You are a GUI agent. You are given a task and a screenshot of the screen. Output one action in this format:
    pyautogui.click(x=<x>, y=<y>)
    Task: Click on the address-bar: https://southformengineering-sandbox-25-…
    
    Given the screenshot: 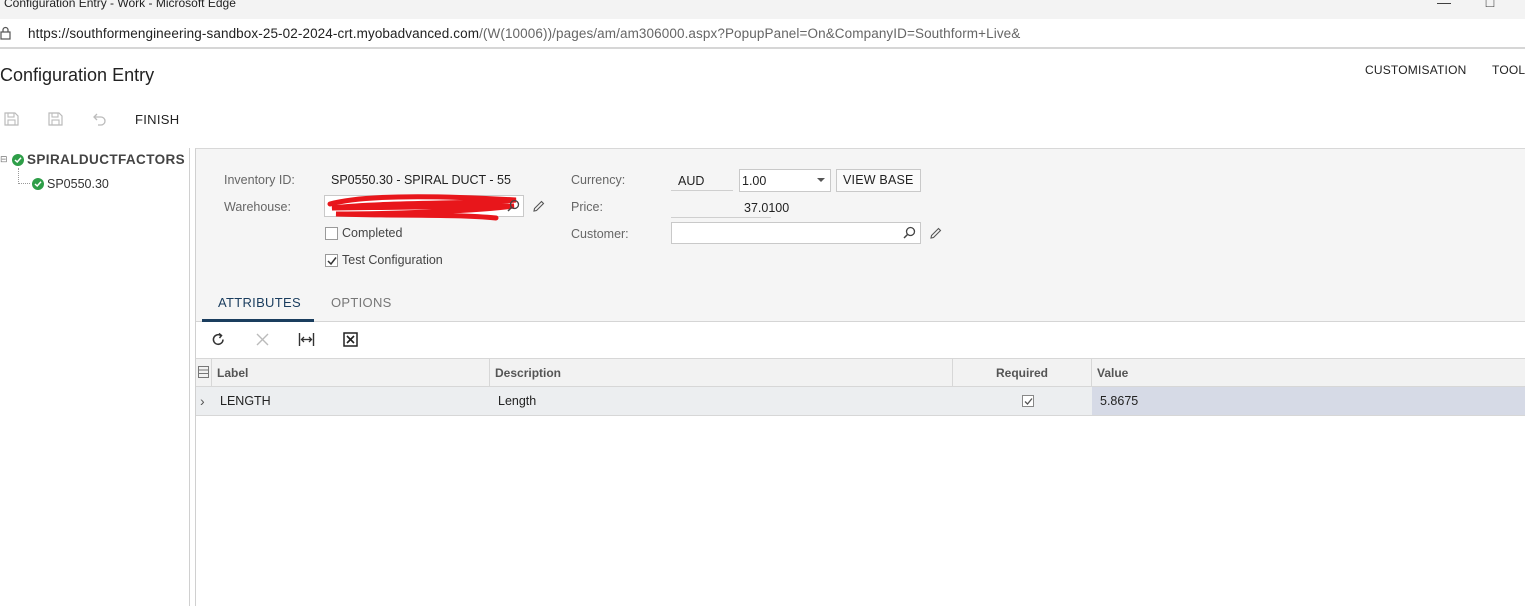 What is the action you would take?
    pyautogui.click(x=762, y=34)
    